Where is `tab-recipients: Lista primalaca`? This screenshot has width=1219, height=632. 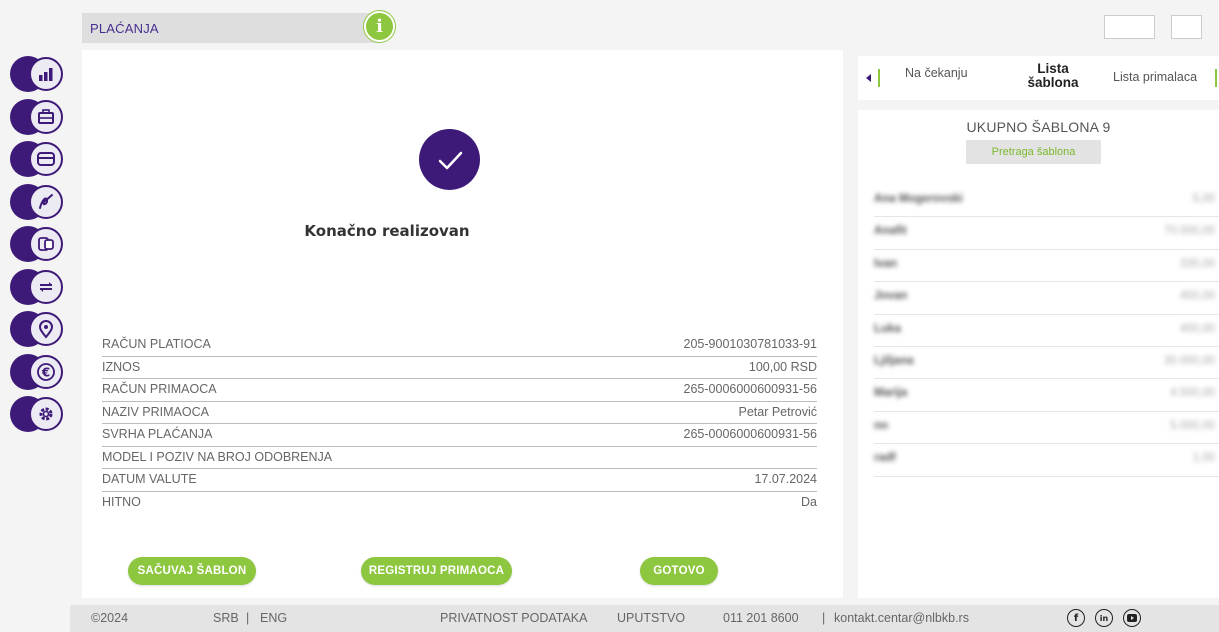 tab-recipients: Lista primalaca is located at coordinates (1155, 77).